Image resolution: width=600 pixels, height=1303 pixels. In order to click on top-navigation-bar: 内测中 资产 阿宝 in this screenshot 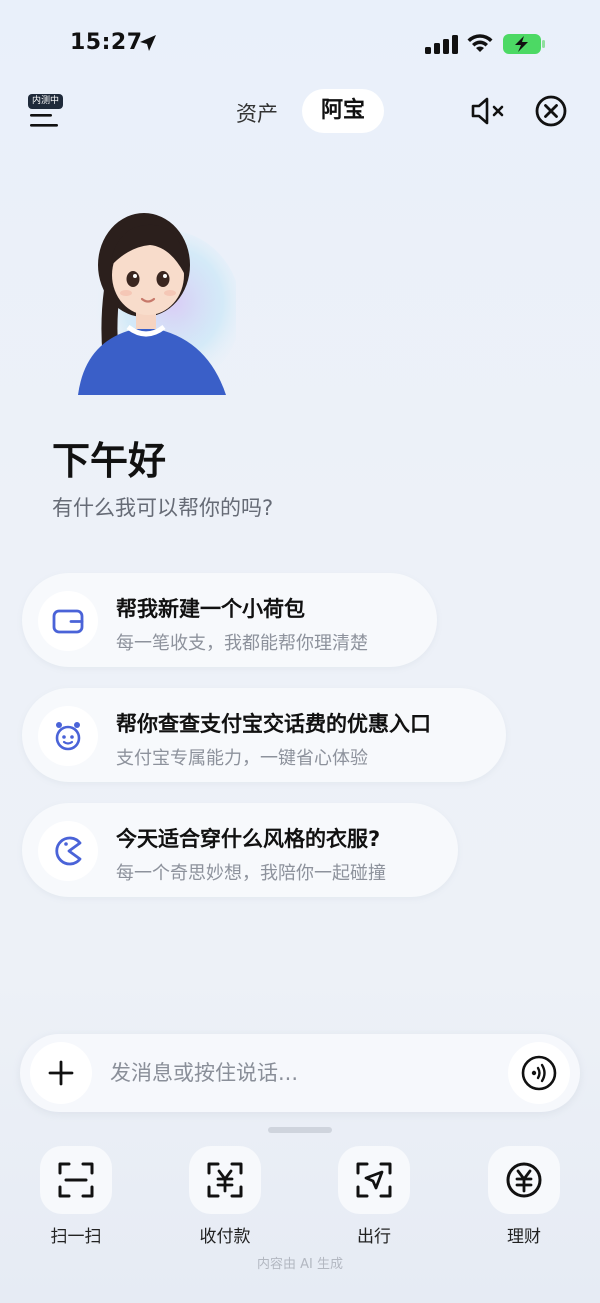, I will do `click(300, 111)`.